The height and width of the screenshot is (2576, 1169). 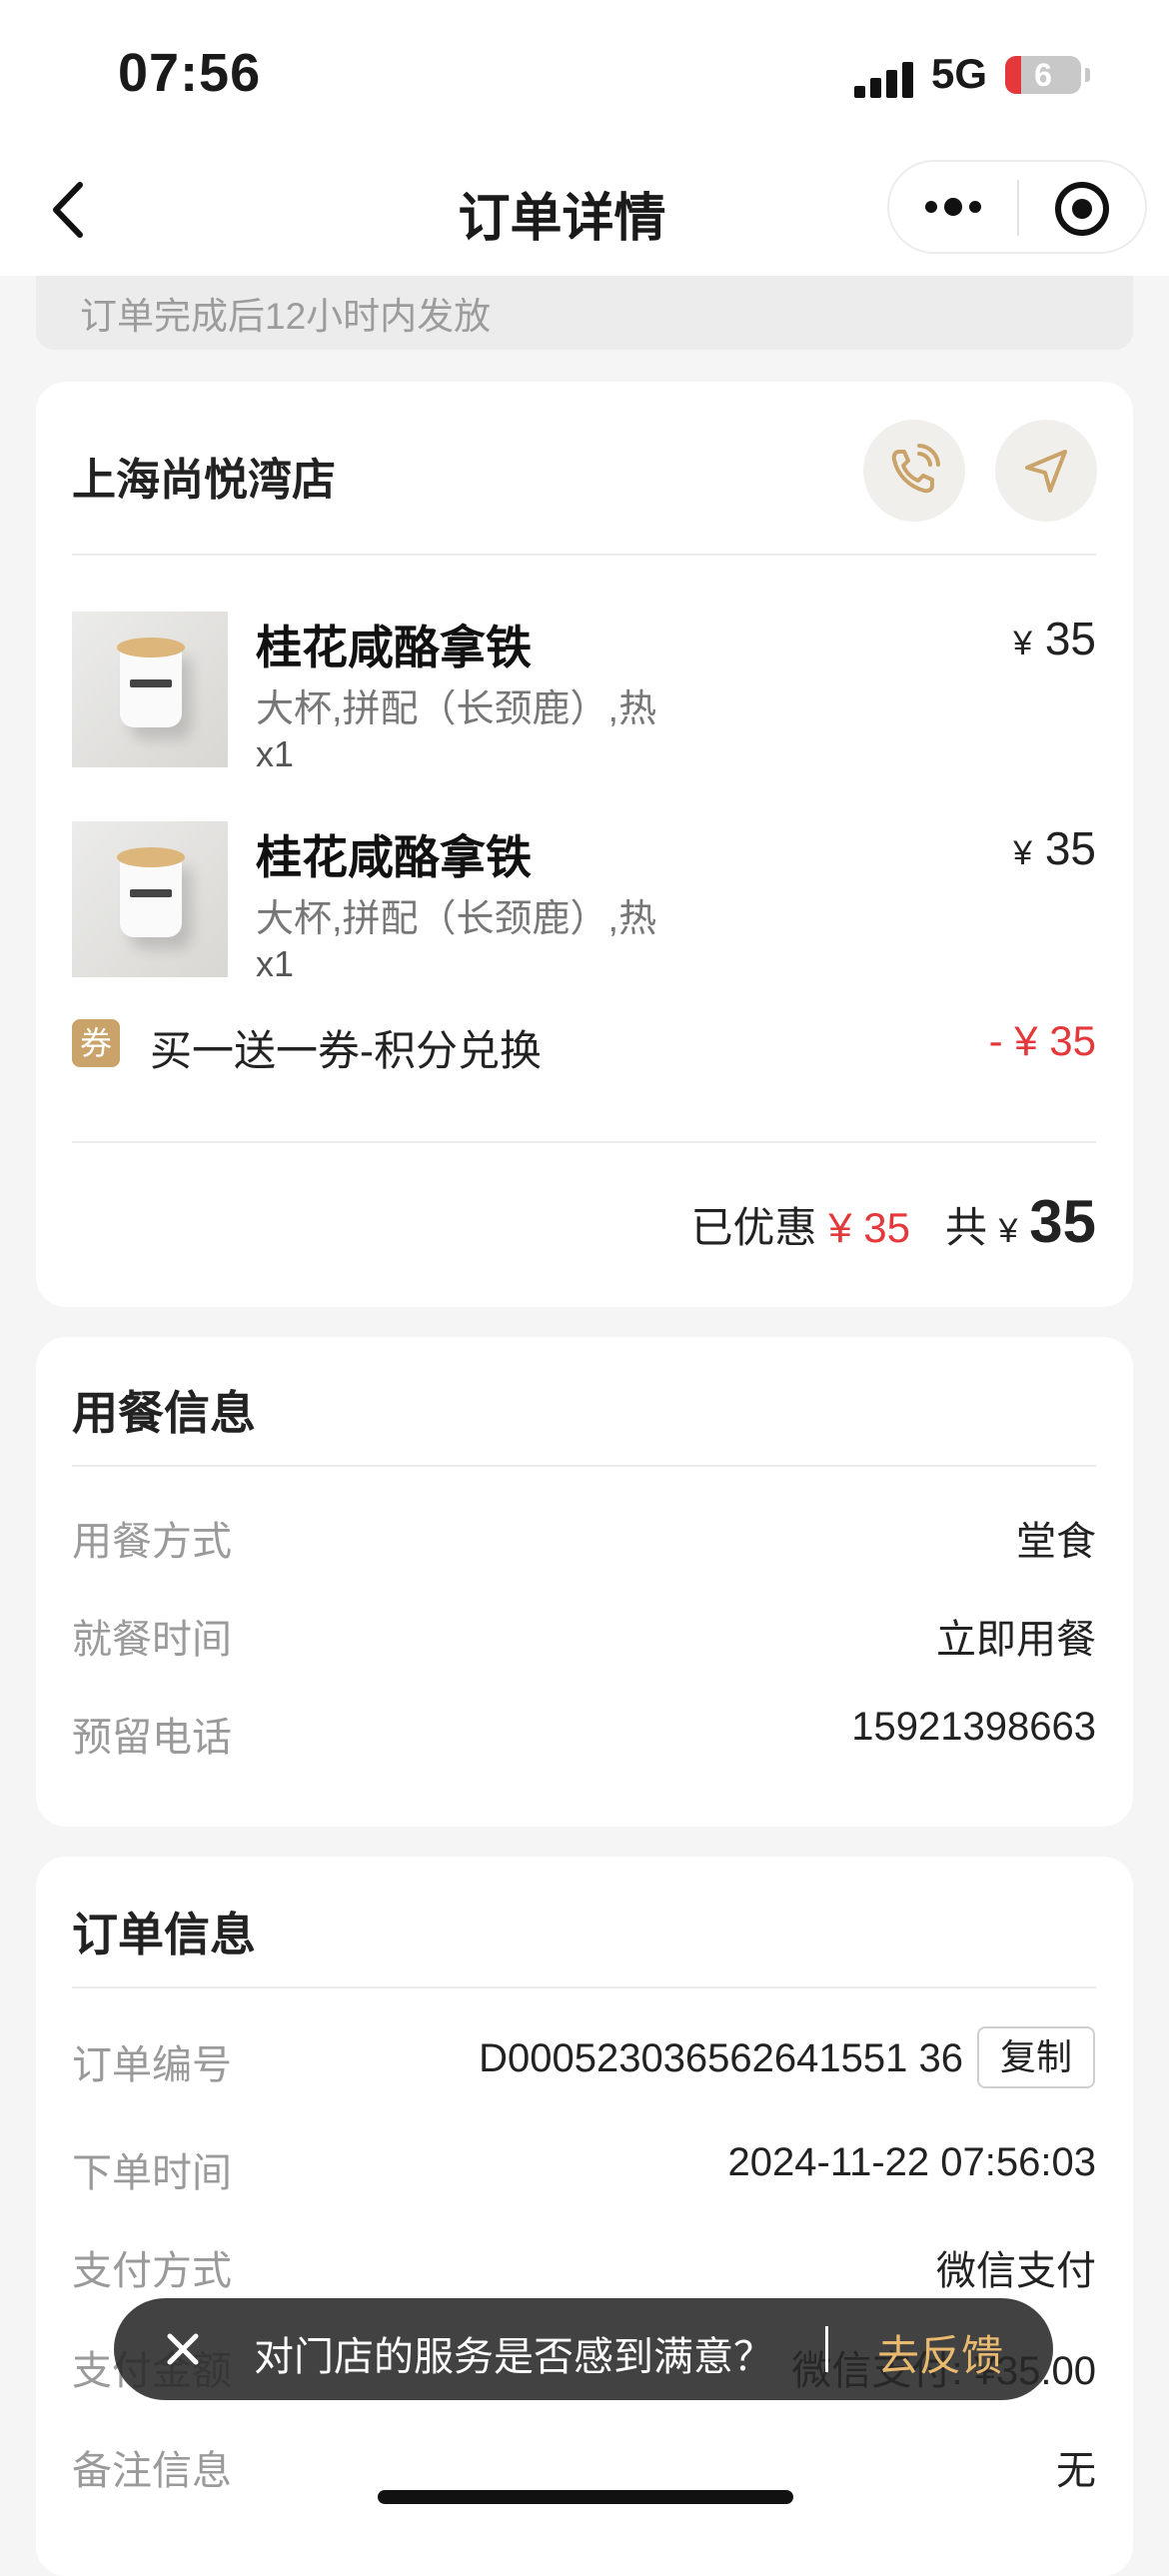 I want to click on copy-button: 复制, so click(x=1036, y=2057).